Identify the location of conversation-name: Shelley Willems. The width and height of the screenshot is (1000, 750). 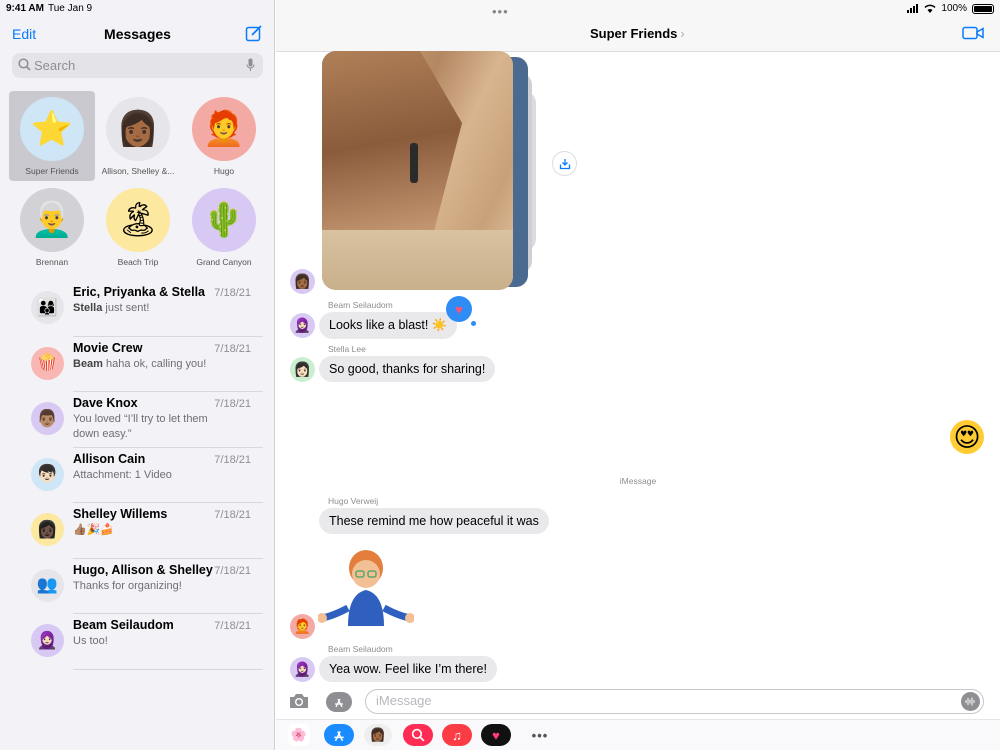
(120, 514).